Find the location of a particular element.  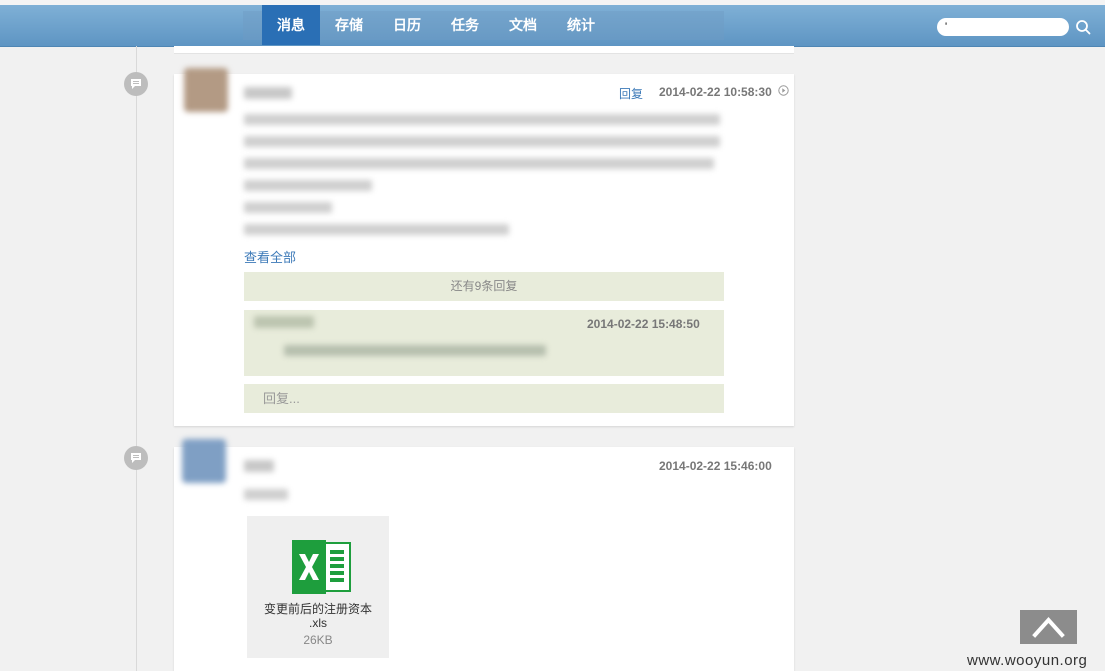

excel-icon is located at coordinates (321, 567).